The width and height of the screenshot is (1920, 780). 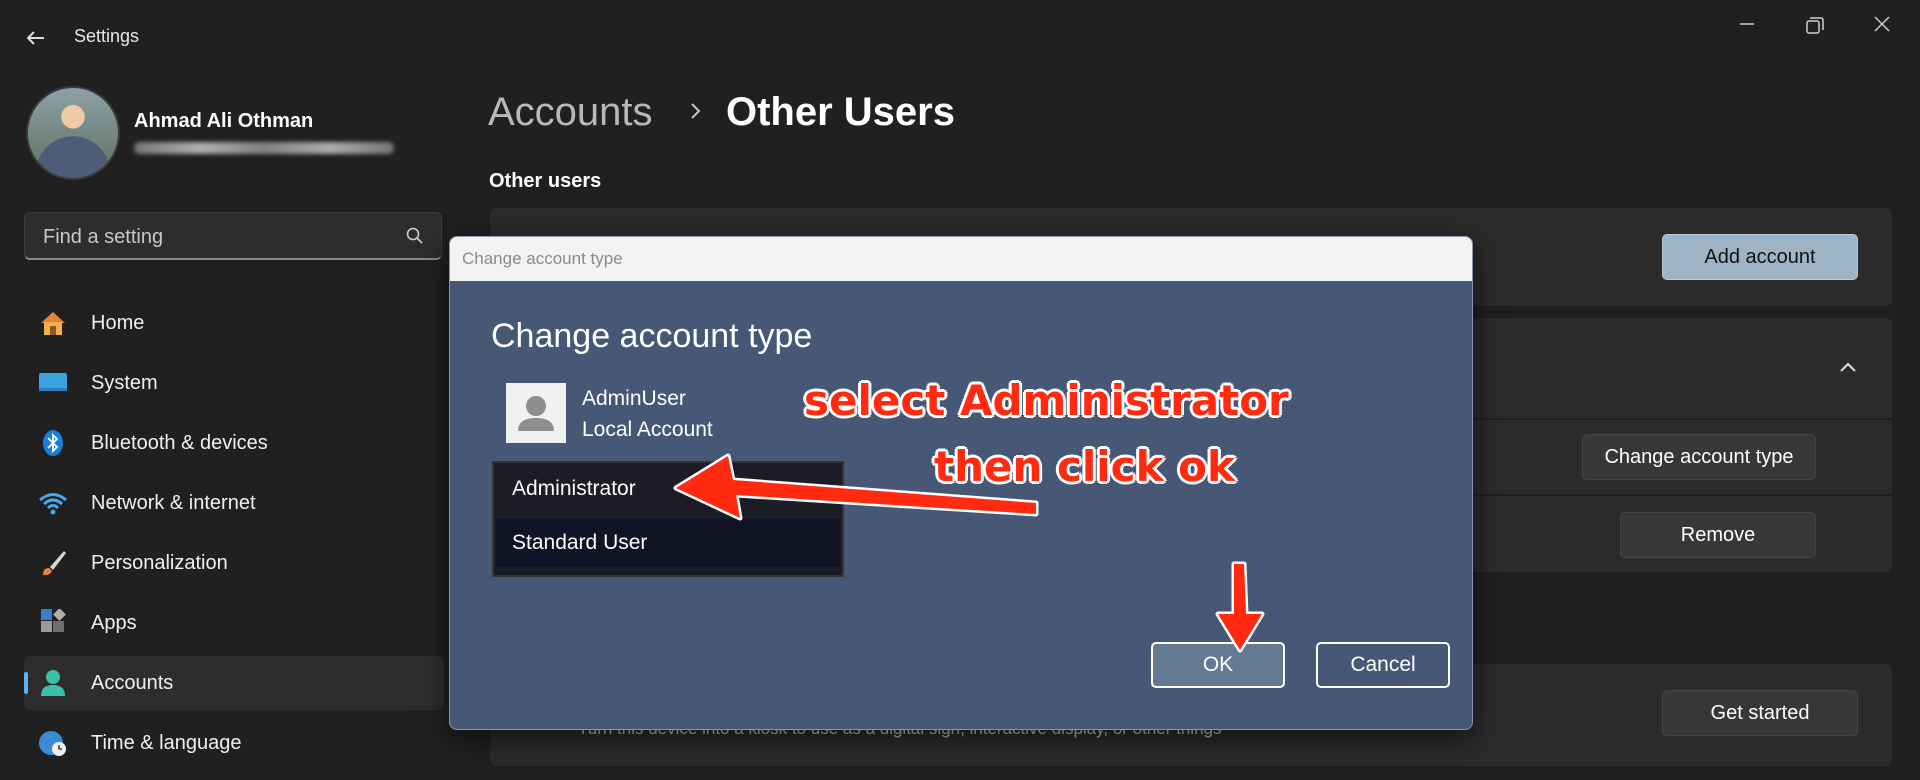 What do you see at coordinates (652, 336) in the screenshot?
I see `dialog-heading: Change account type` at bounding box center [652, 336].